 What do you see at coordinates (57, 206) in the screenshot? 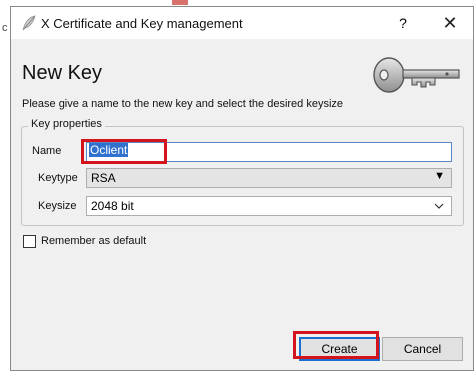
I see `keysize-label: Keysize` at bounding box center [57, 206].